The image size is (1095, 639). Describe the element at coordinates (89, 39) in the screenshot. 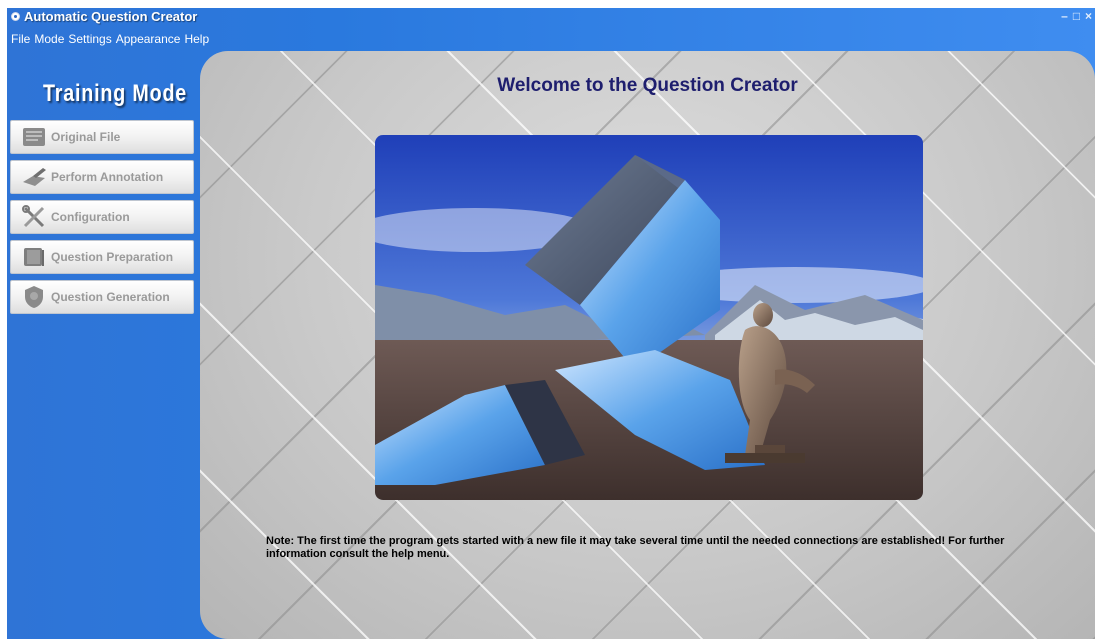

I see `menu-settings: Settings` at that location.